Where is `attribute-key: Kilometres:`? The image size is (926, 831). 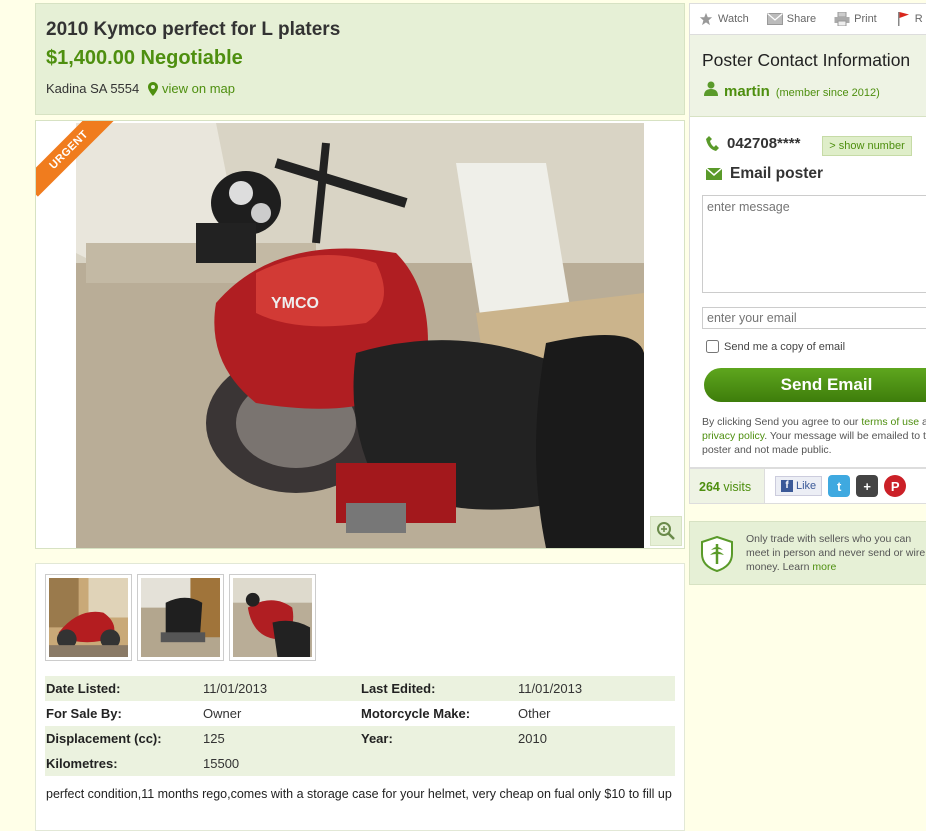 attribute-key: Kilometres: is located at coordinates (123, 763).